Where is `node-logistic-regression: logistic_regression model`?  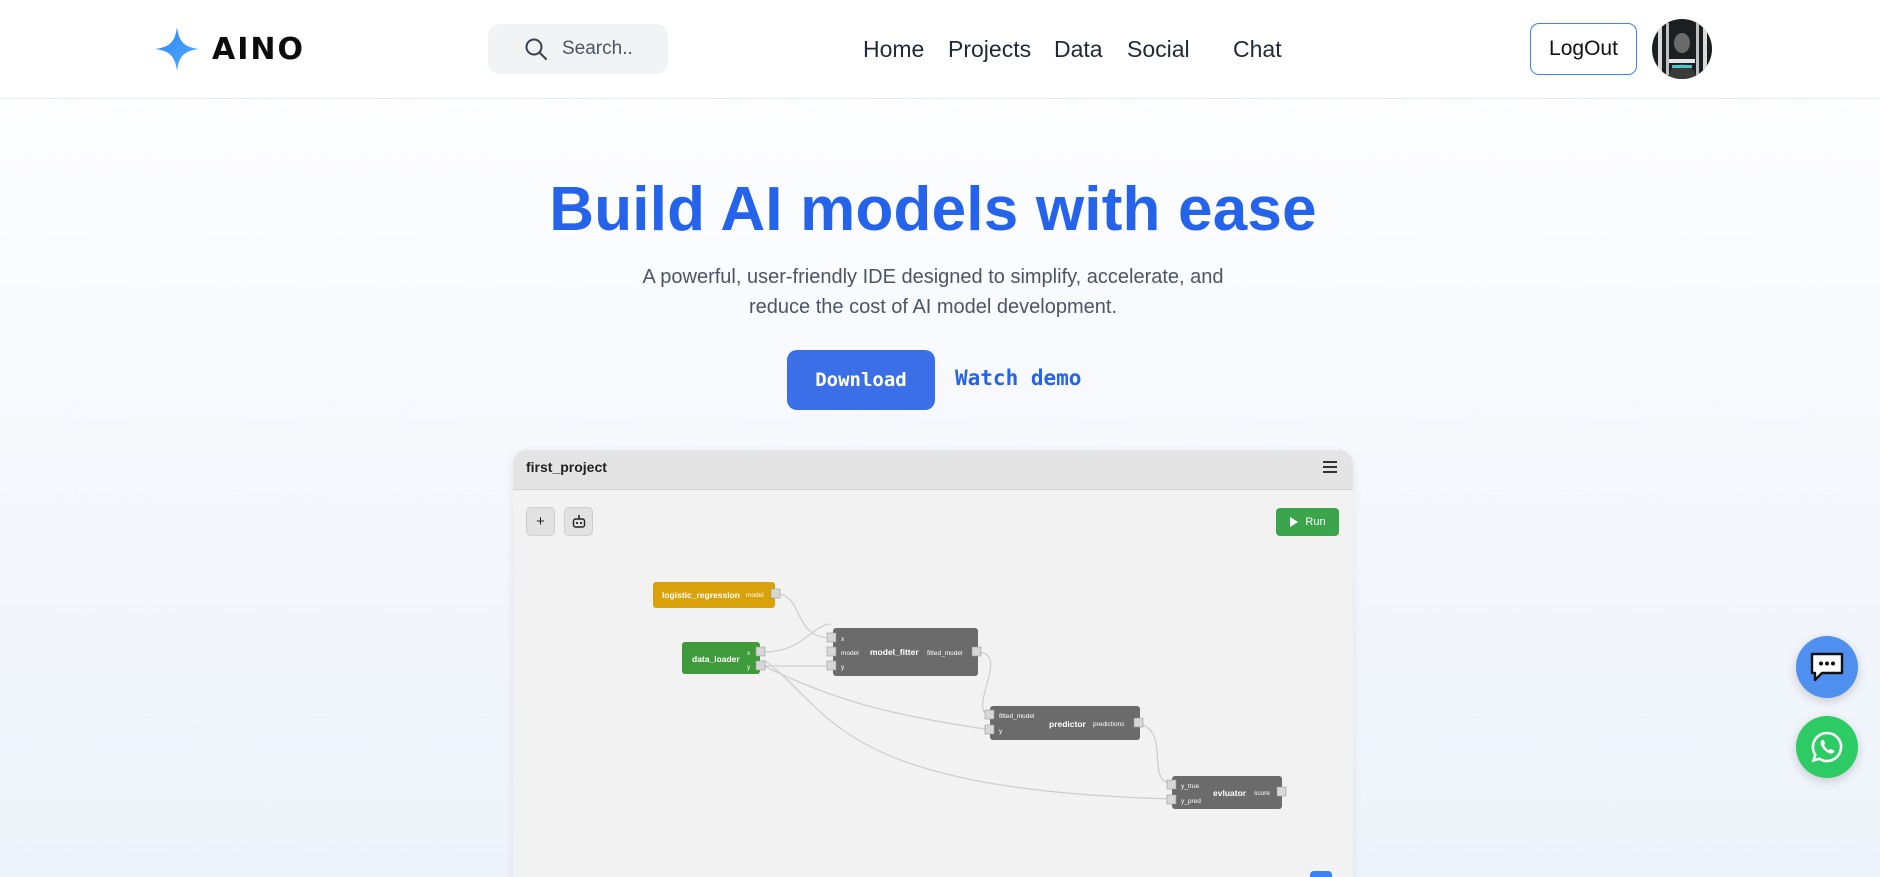
node-logistic-regression: logistic_regression model is located at coordinates (717, 595).